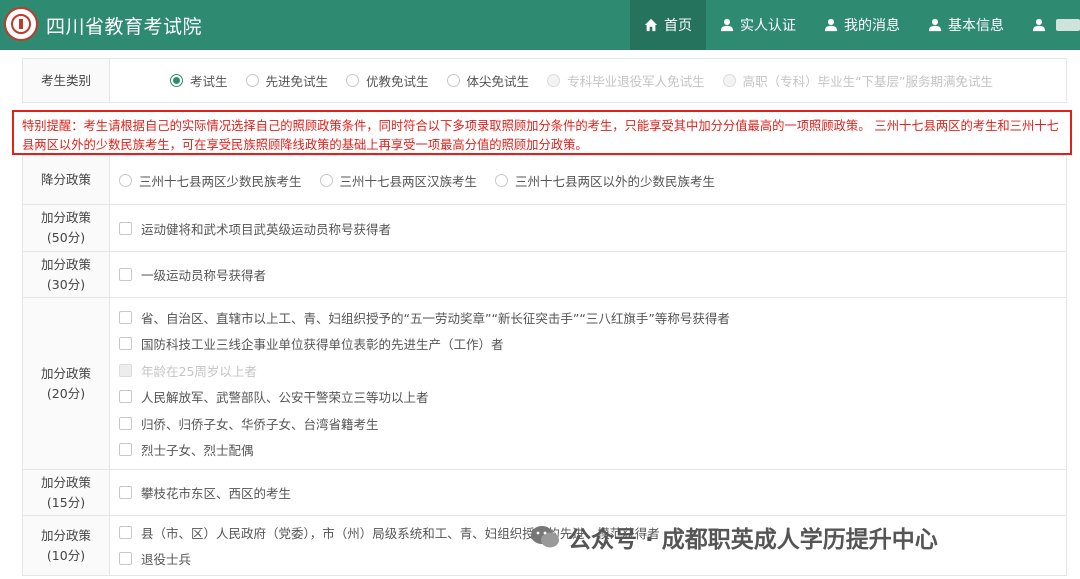 The height and width of the screenshot is (579, 1080). I want to click on checkbox-option: 运动健将和武术项目武英级运动员称号获得者, so click(588, 228).